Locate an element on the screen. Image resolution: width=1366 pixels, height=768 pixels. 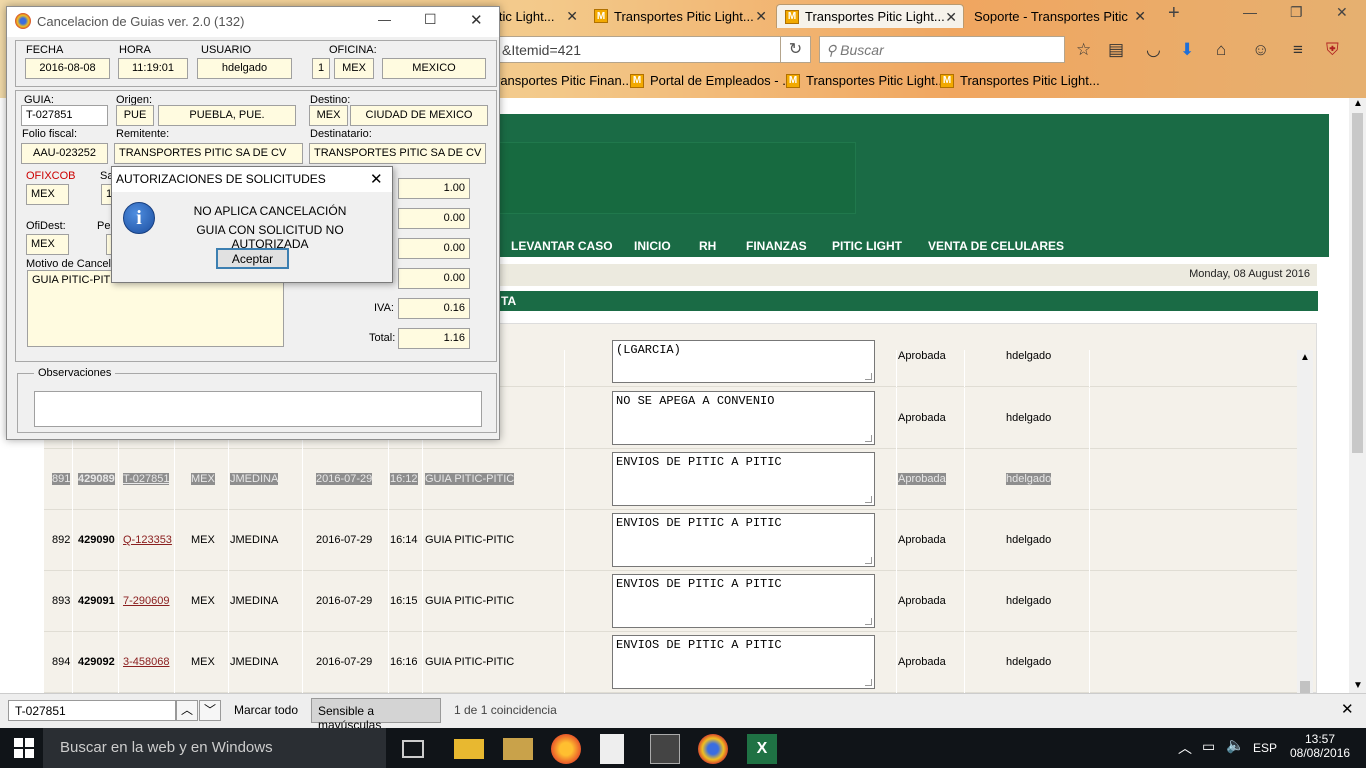
total-field: 1.16 is located at coordinates (434, 338).